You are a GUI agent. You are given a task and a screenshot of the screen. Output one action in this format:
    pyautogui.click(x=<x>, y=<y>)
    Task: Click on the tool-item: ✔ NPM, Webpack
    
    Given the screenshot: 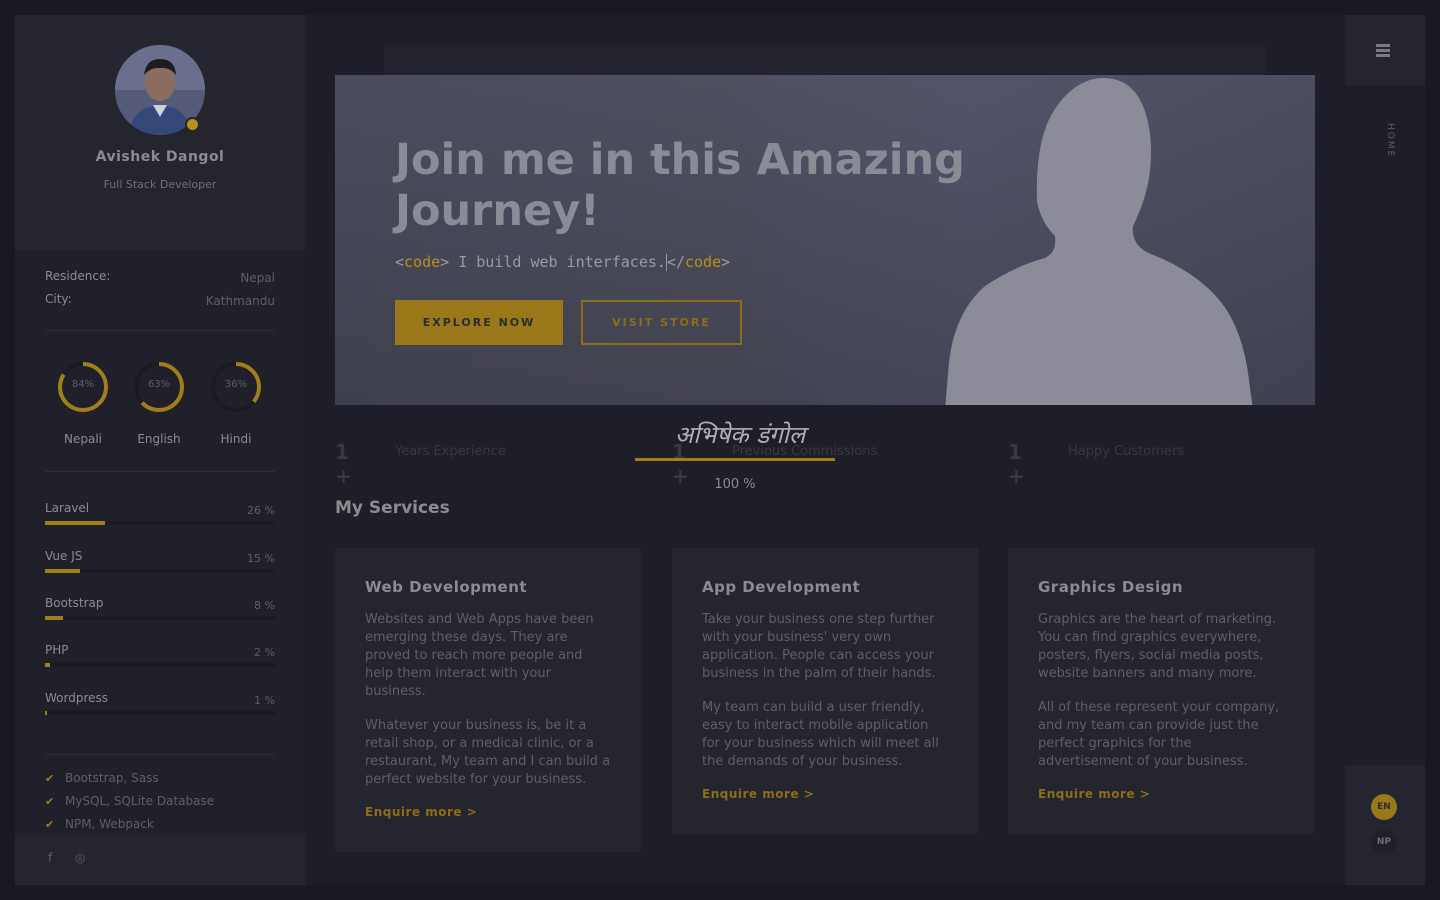 What is the action you would take?
    pyautogui.click(x=99, y=826)
    